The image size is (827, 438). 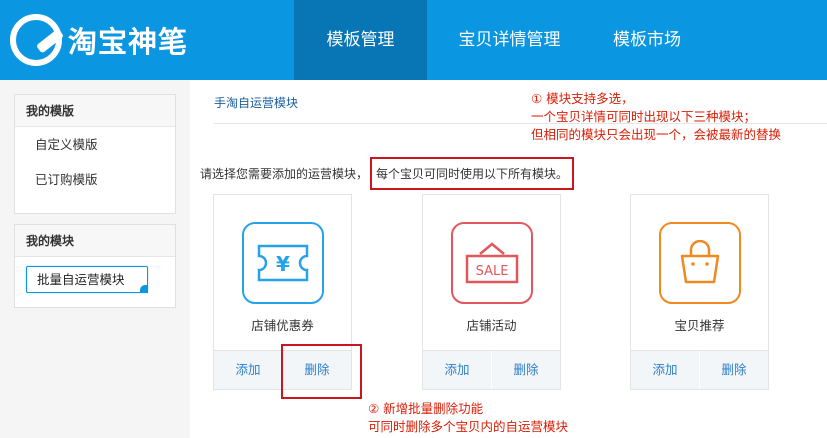 I want to click on annotation-batch-delete: ② 新增批量删除功能 可同时删除多个宝贝内的自运营模块, so click(x=468, y=418).